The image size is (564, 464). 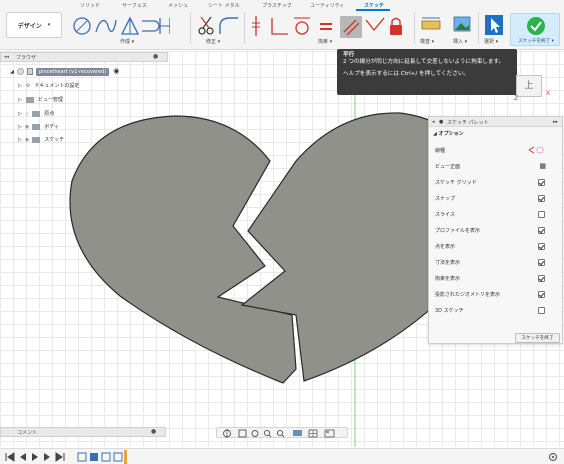 What do you see at coordinates (495, 279) in the screenshot?
I see `option-show-constraints: 拘束を表示` at bounding box center [495, 279].